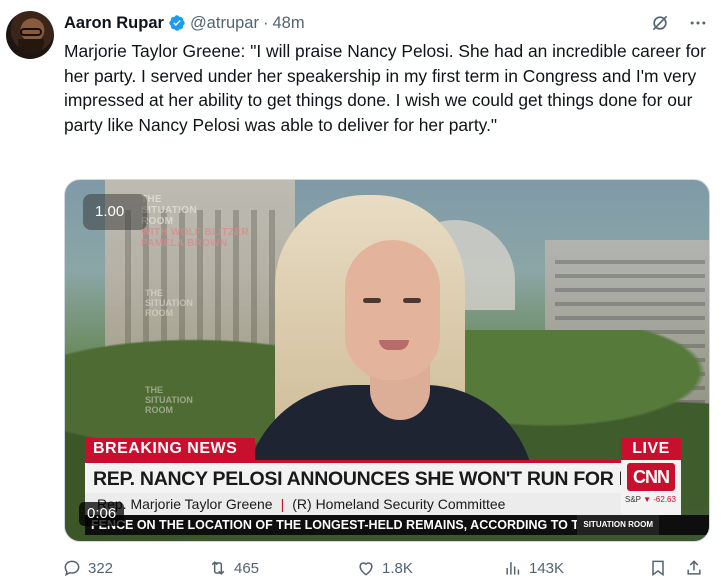 The width and height of the screenshot is (721, 588). I want to click on more-icon, so click(698, 23).